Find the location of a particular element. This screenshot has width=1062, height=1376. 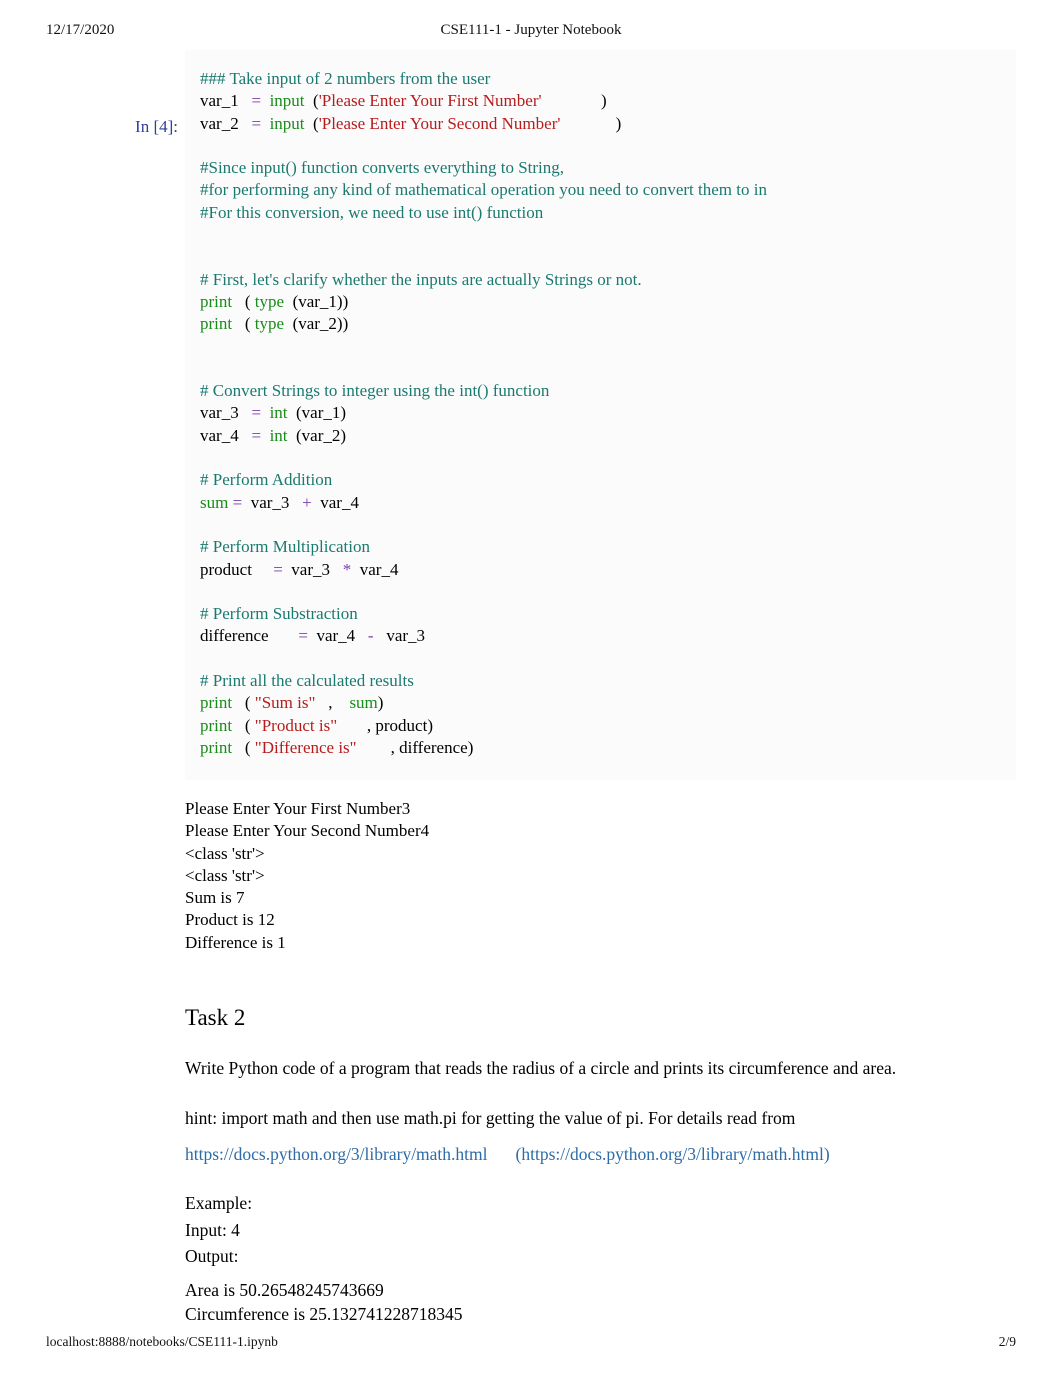

code-token-string: "Difference is" is located at coordinates (305, 747).